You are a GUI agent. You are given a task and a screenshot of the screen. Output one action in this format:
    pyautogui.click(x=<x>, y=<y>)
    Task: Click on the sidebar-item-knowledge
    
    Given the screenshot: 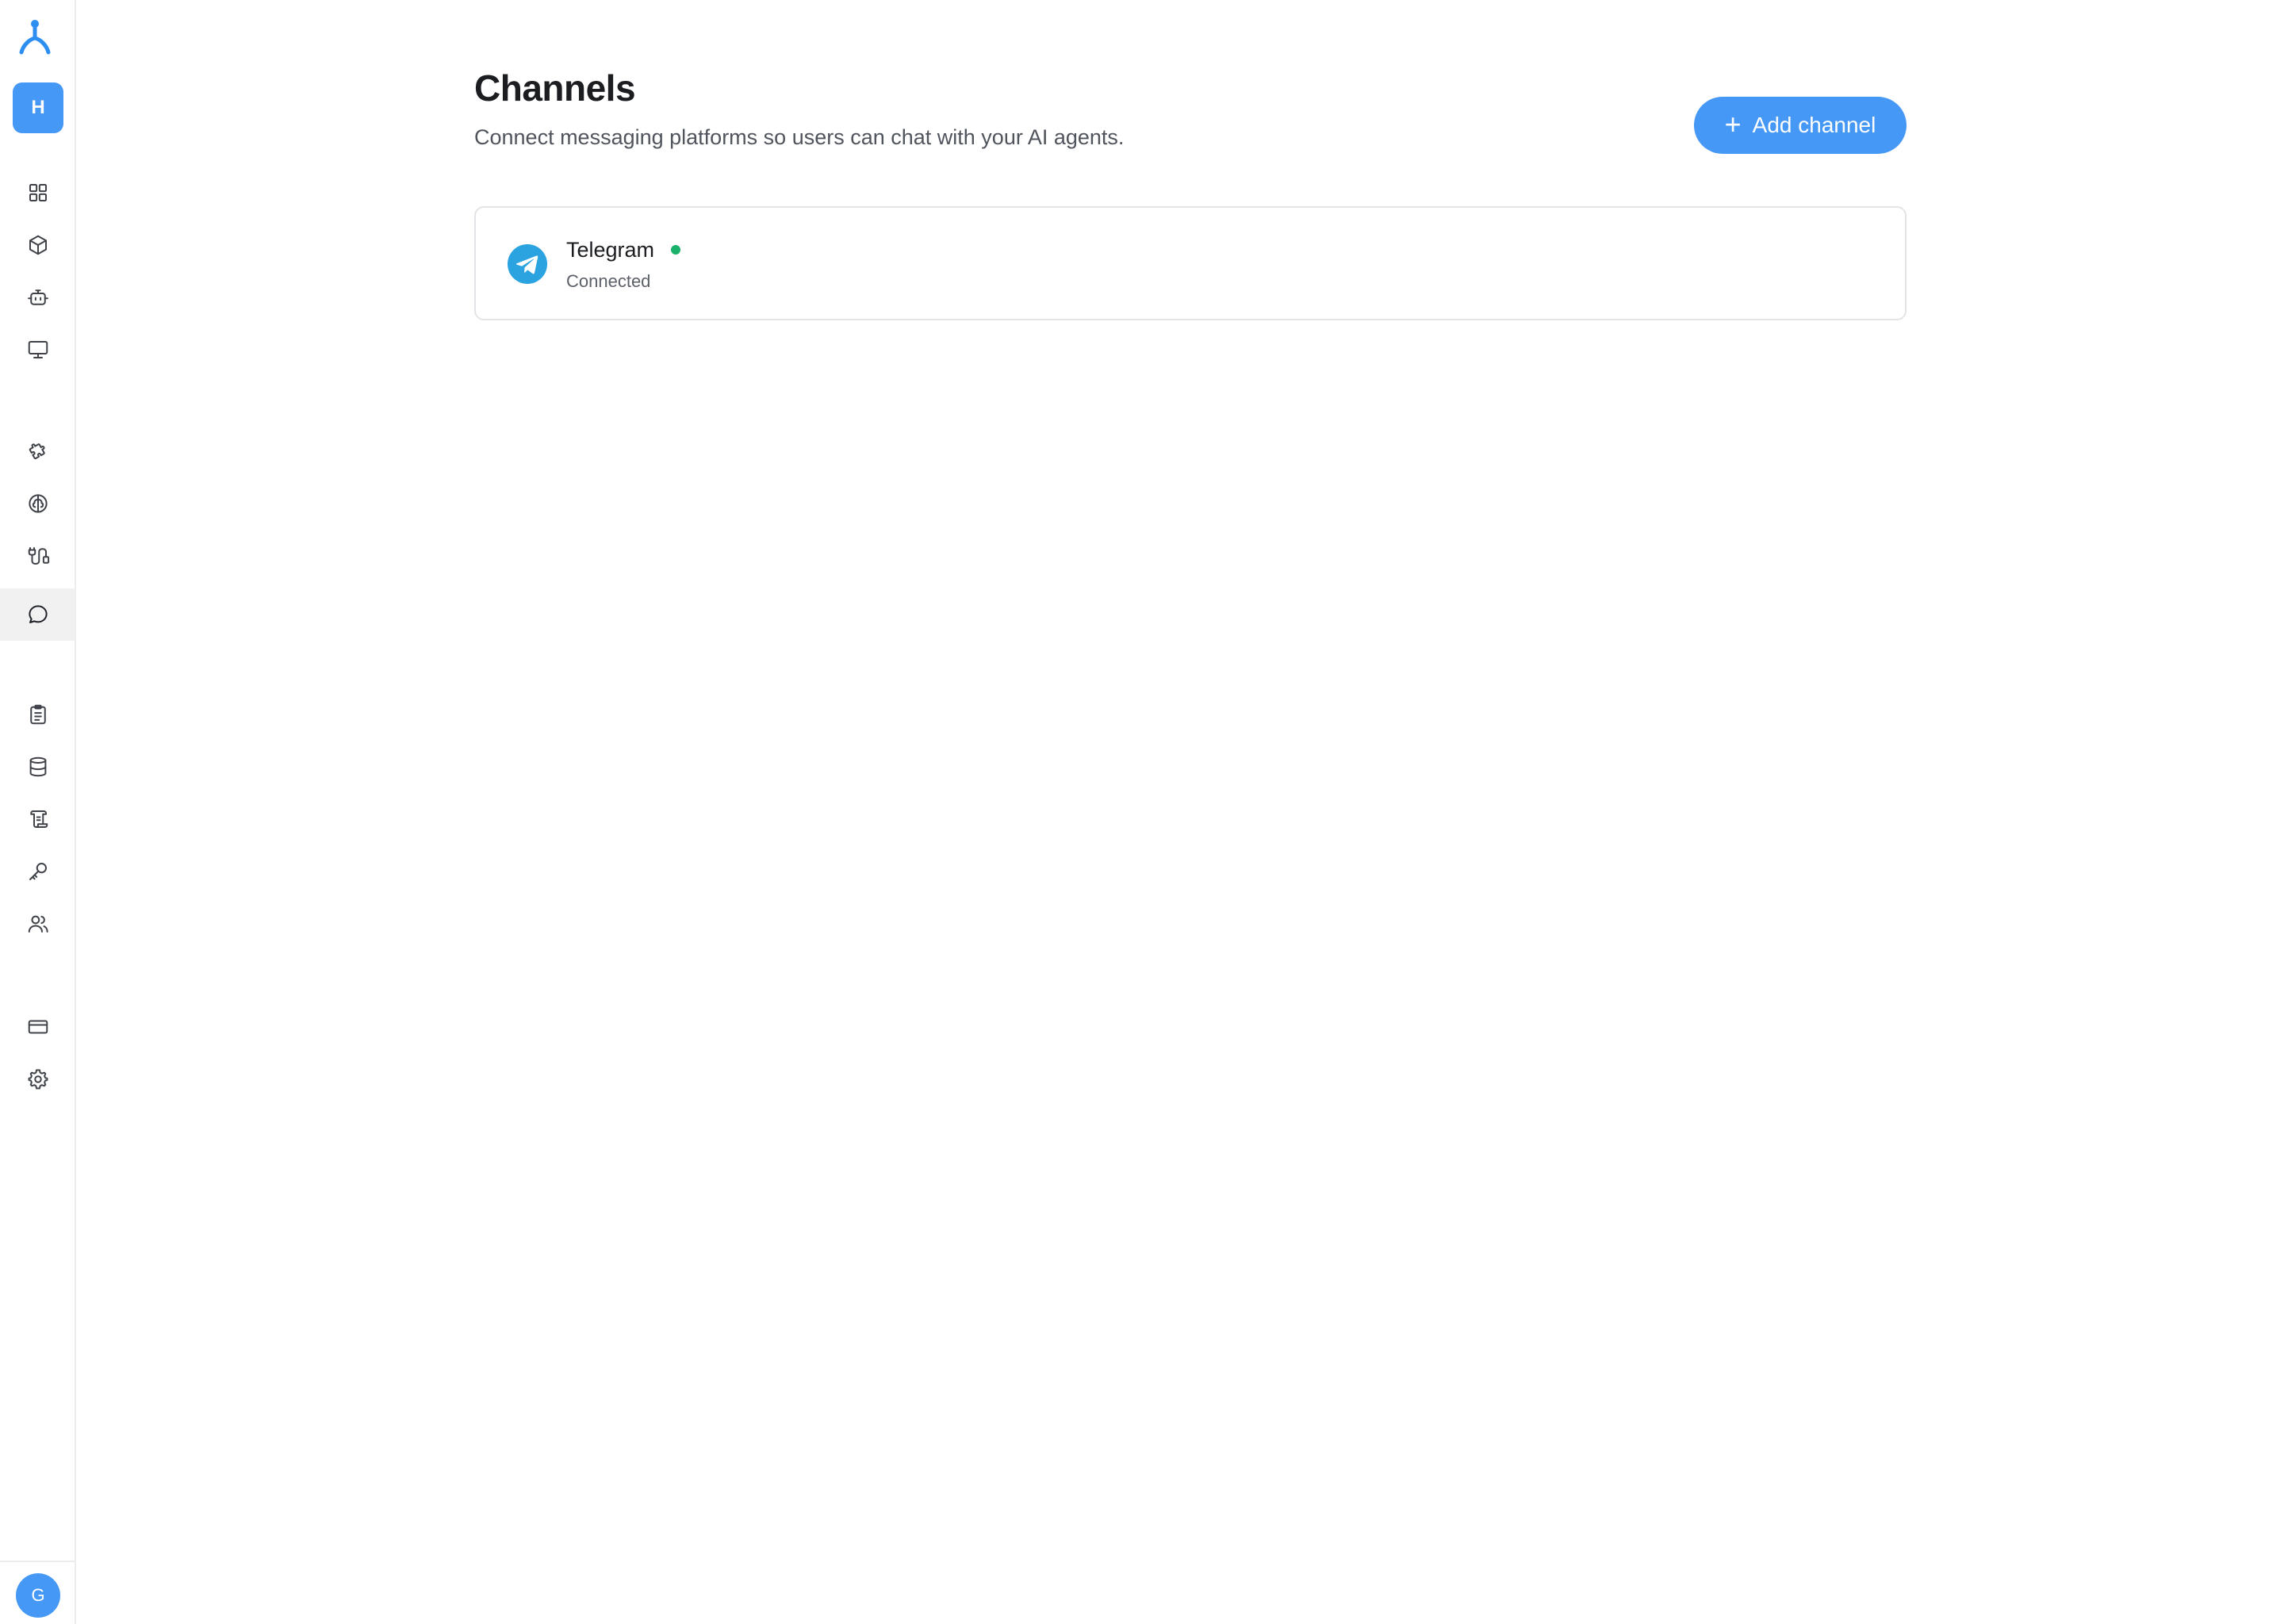 What is the action you would take?
    pyautogui.click(x=37, y=503)
    